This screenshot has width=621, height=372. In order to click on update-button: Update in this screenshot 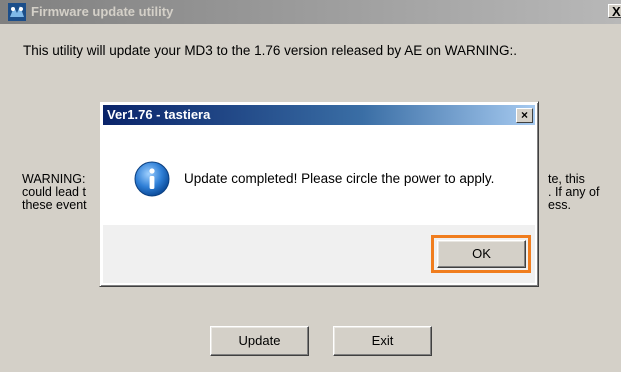, I will do `click(259, 341)`.